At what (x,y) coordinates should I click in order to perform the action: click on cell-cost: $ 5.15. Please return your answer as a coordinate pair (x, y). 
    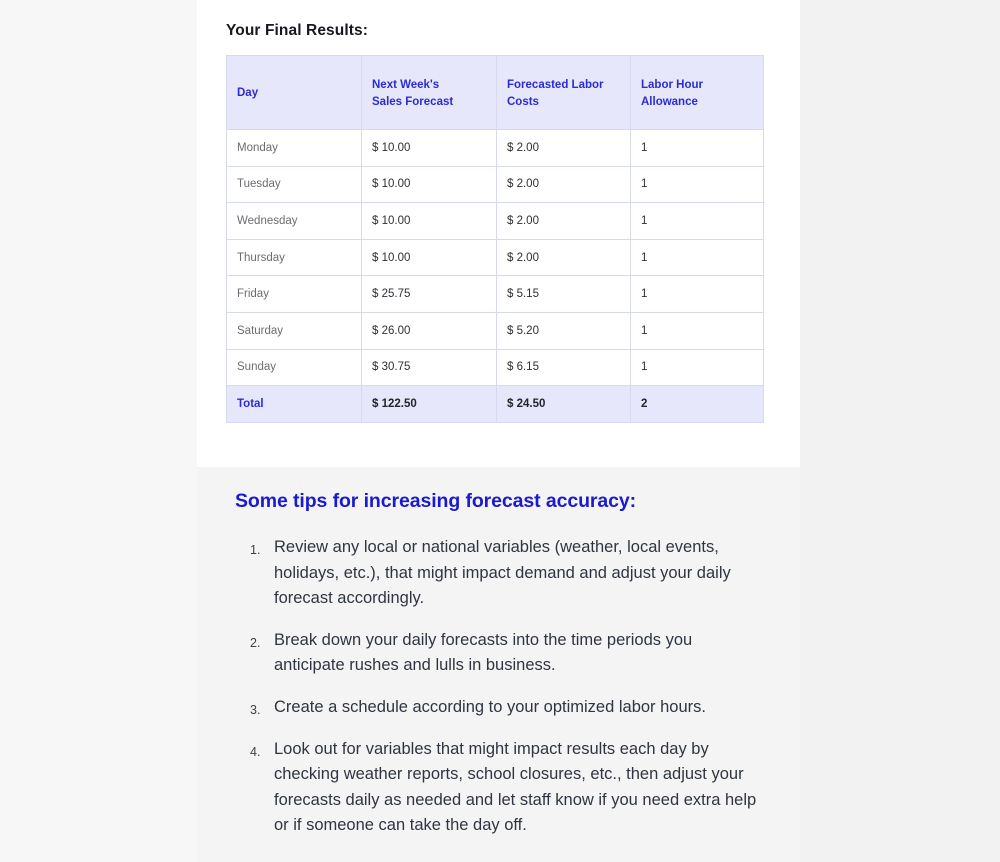
    Looking at the image, I should click on (563, 294).